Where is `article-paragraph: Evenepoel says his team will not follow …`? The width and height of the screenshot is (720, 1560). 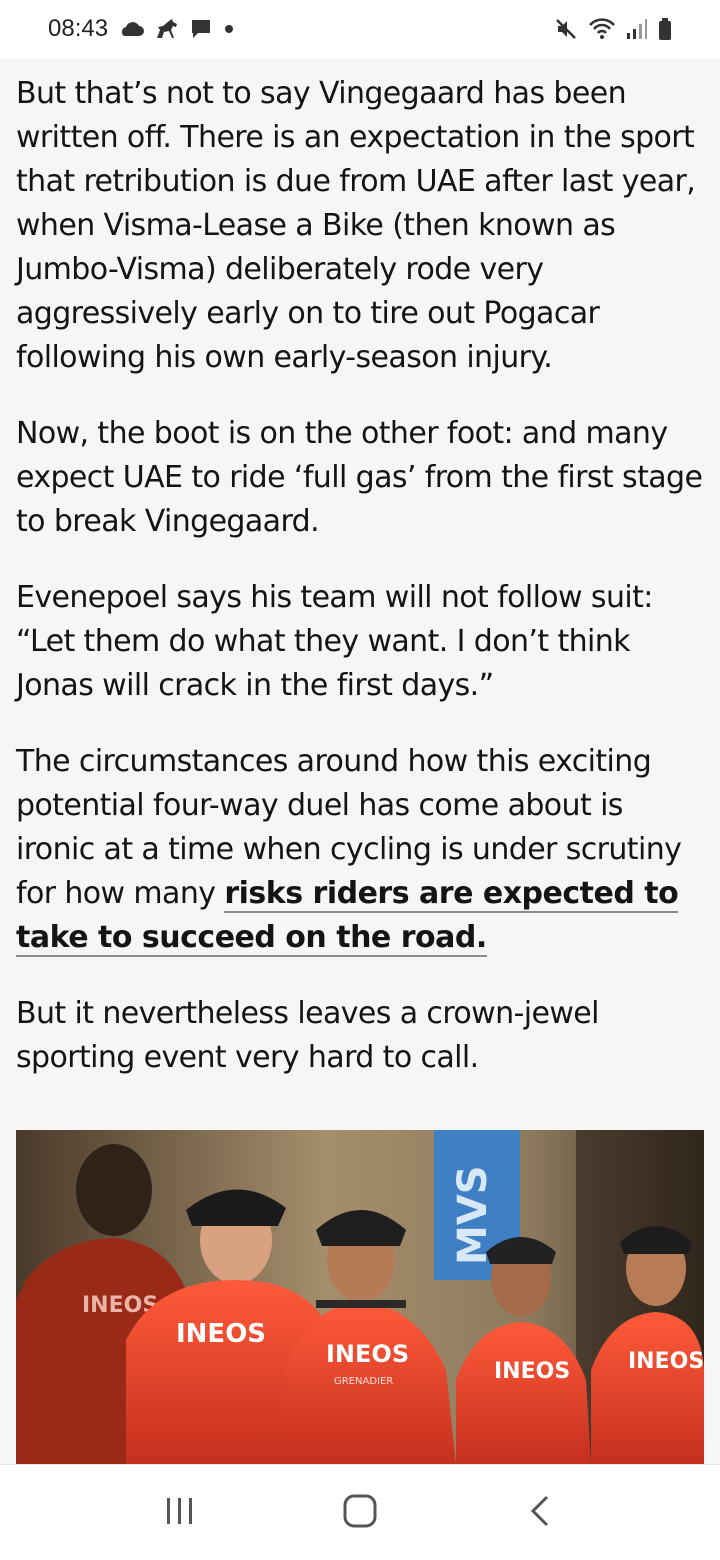 article-paragraph: Evenepoel says his team will not follow … is located at coordinates (334, 641).